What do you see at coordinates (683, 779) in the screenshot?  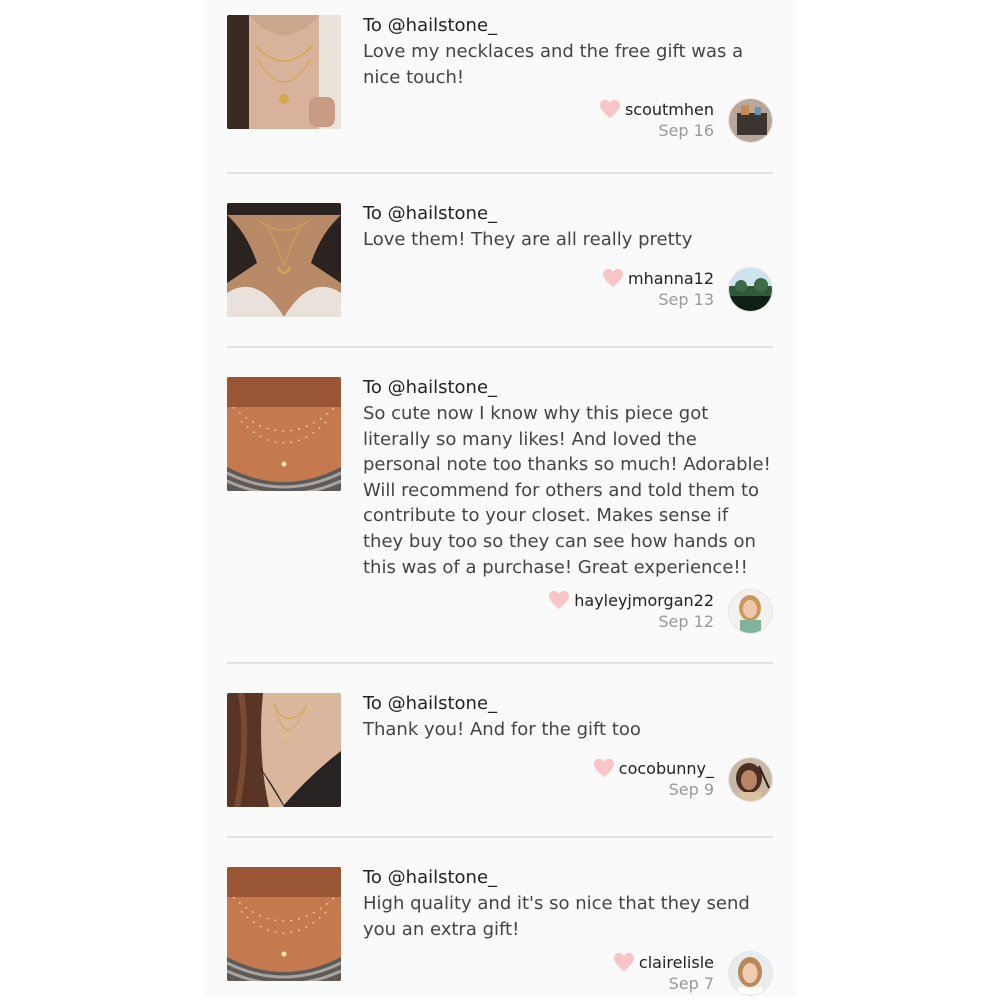 I see `review-meta: cocobunny_ Sep 9` at bounding box center [683, 779].